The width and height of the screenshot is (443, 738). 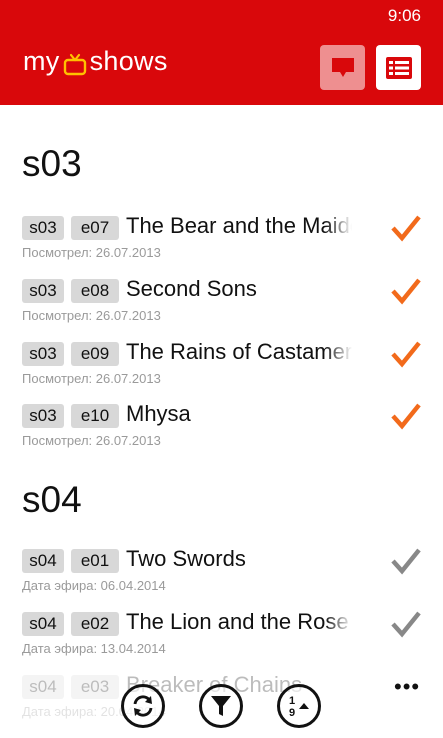 I want to click on list-icon, so click(x=398, y=67).